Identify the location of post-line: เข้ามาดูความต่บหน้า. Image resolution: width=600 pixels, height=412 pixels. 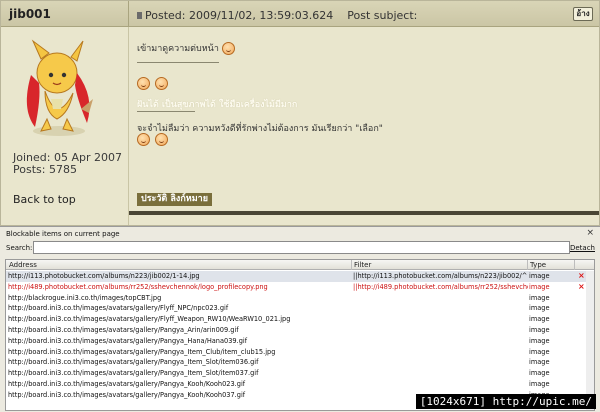
(186, 48).